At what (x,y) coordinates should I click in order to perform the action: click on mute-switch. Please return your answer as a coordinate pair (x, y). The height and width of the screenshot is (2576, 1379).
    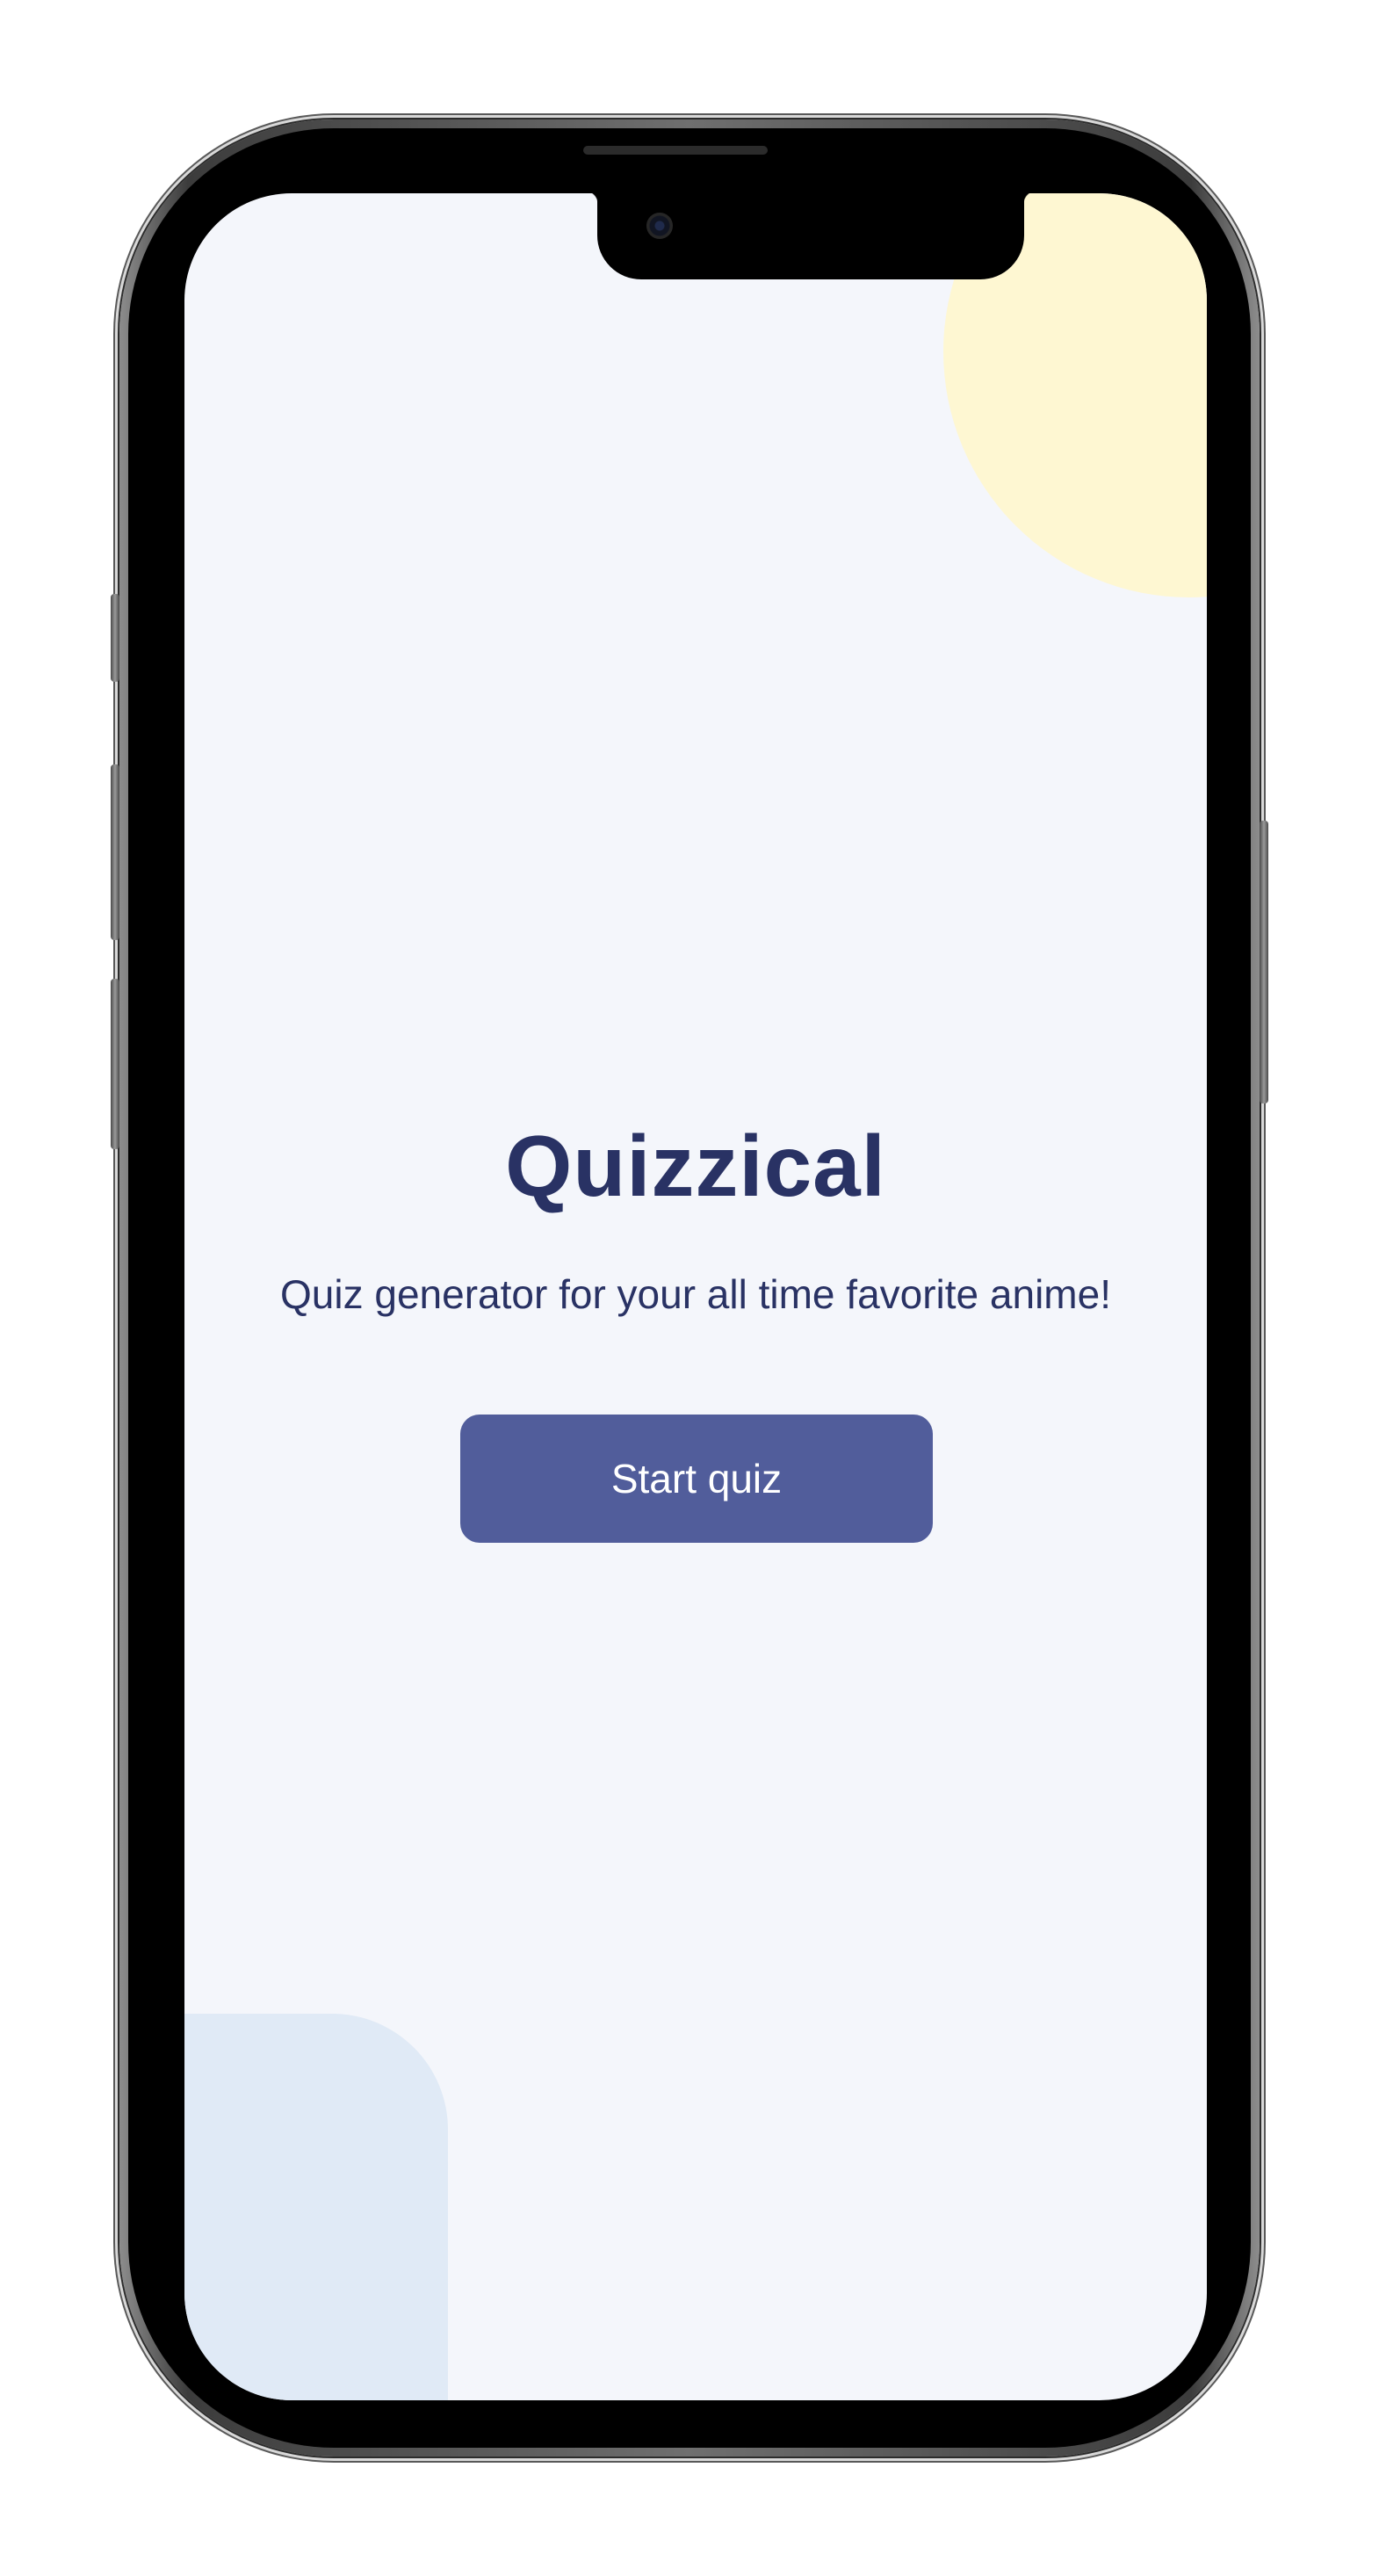
    Looking at the image, I should click on (115, 638).